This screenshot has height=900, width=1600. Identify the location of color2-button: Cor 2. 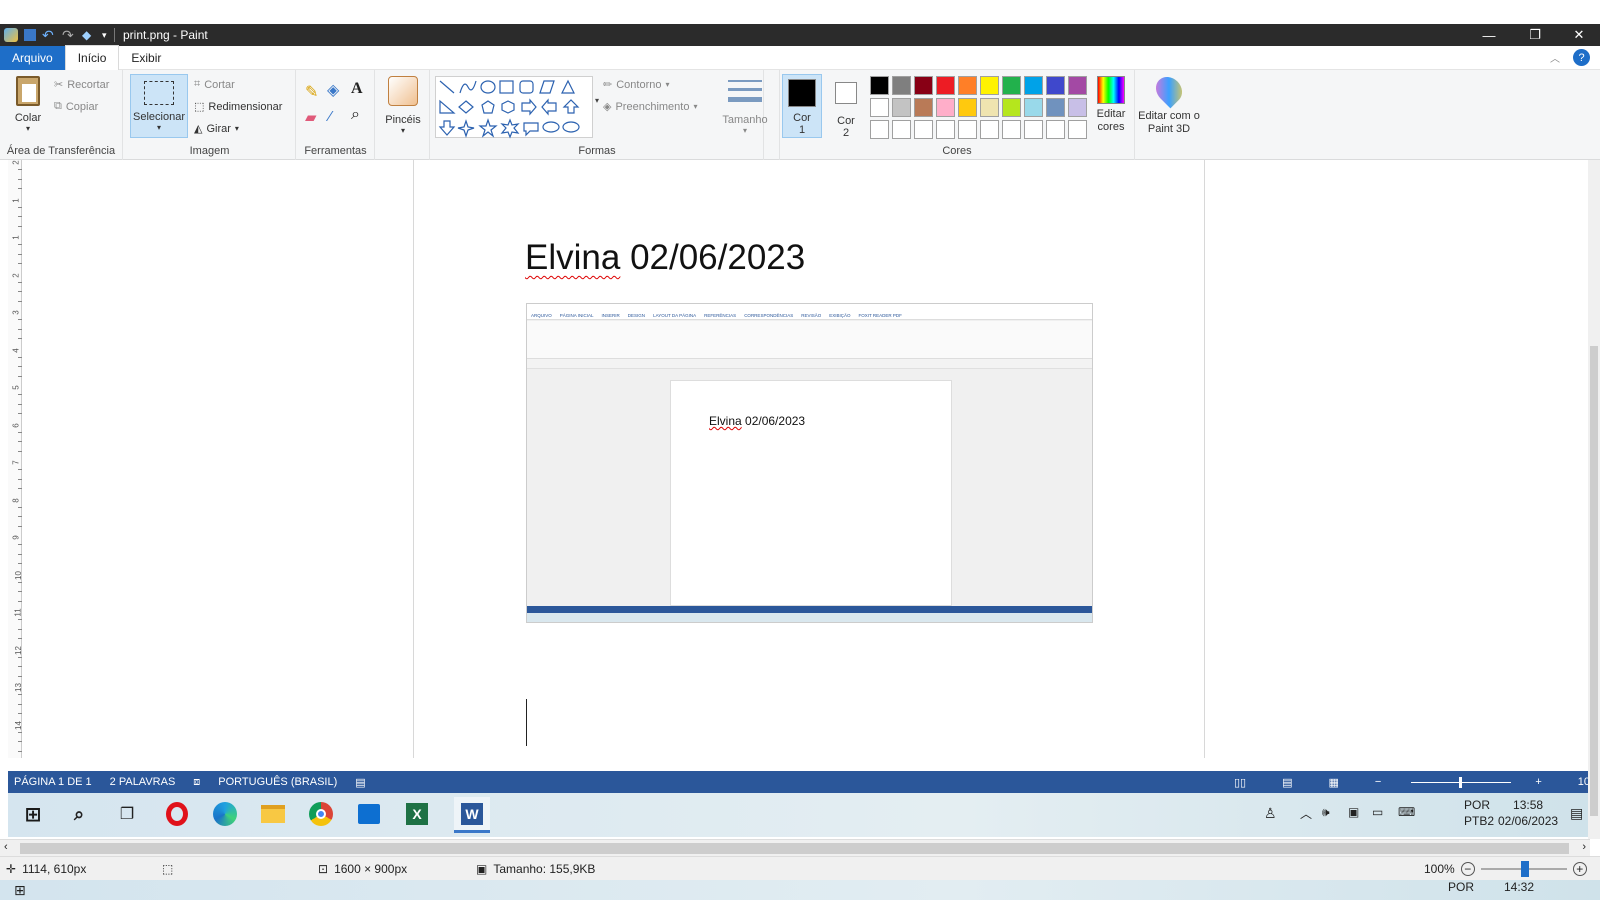
(846, 106).